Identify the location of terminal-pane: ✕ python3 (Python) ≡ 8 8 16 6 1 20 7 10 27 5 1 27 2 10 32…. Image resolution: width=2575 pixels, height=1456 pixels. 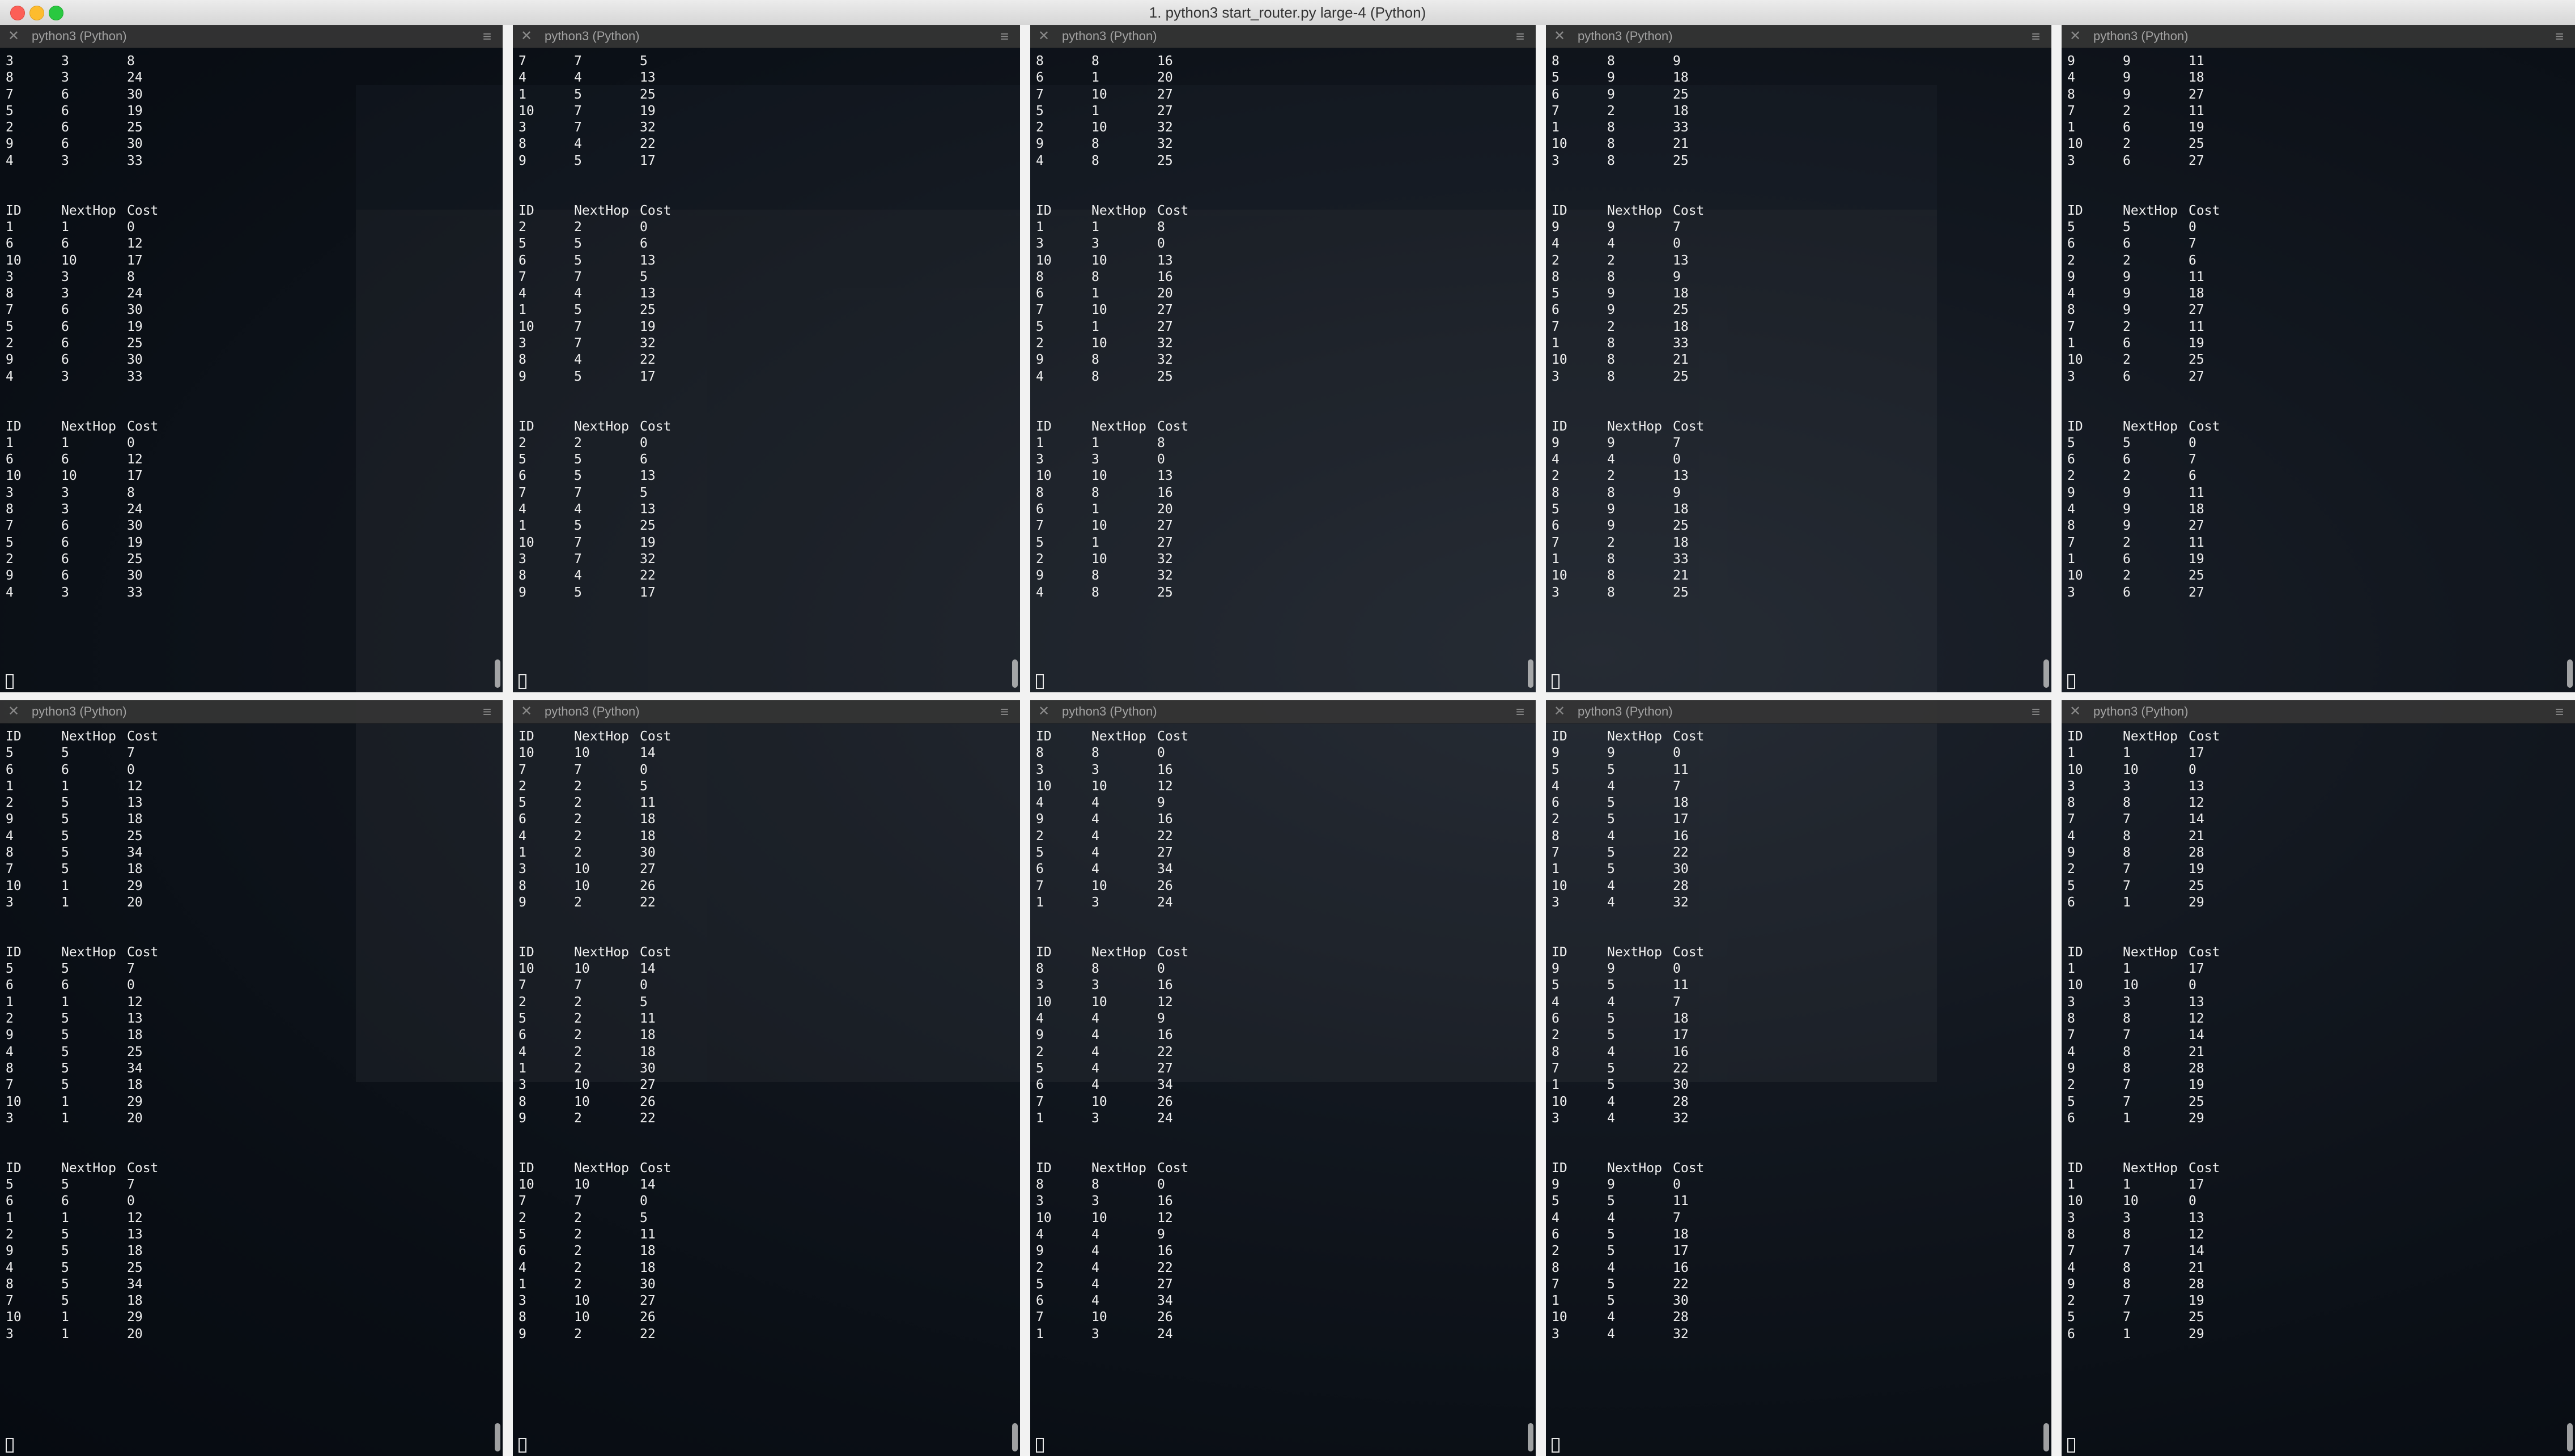
(1283, 358).